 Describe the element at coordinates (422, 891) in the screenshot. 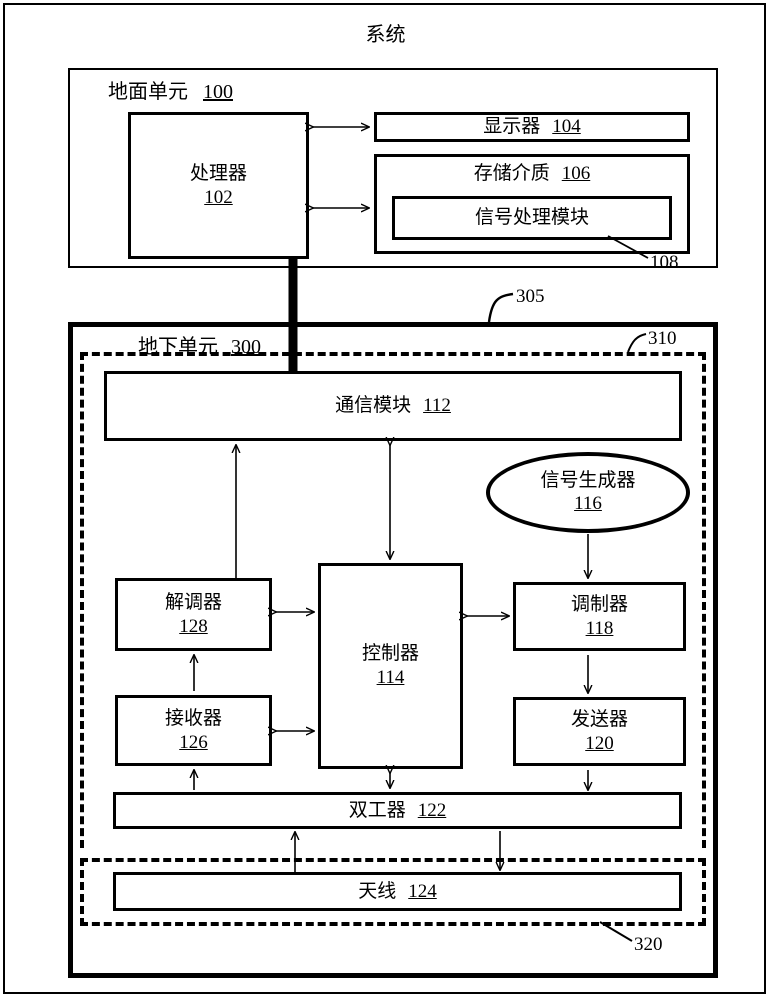

I see `antenna-ref: 124` at that location.